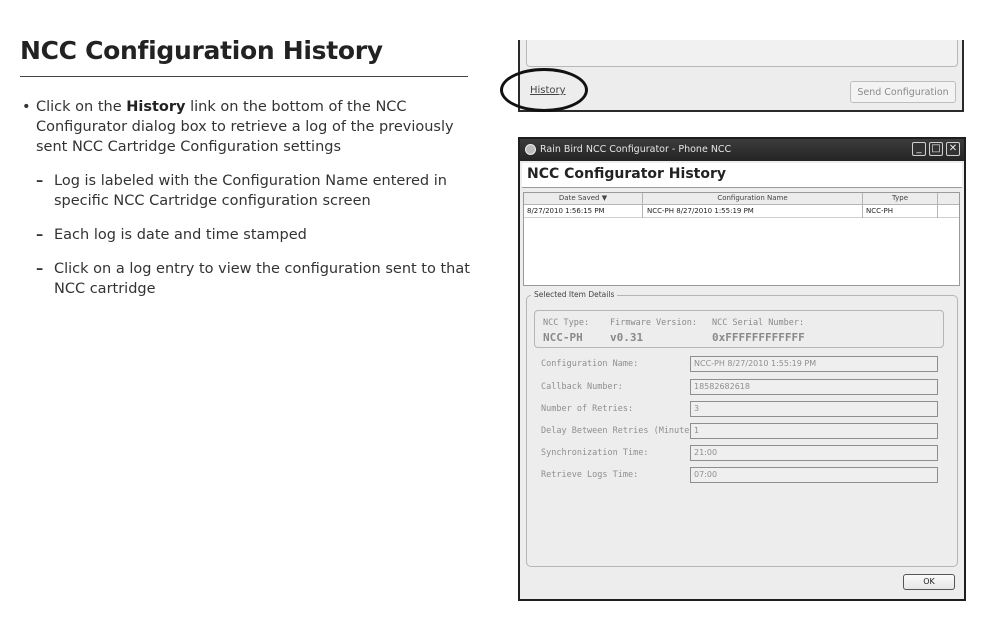 The image size is (1000, 634). Describe the element at coordinates (758, 337) in the screenshot. I see `serial-number-value: 0xFFFFFFFFFFFF` at that location.